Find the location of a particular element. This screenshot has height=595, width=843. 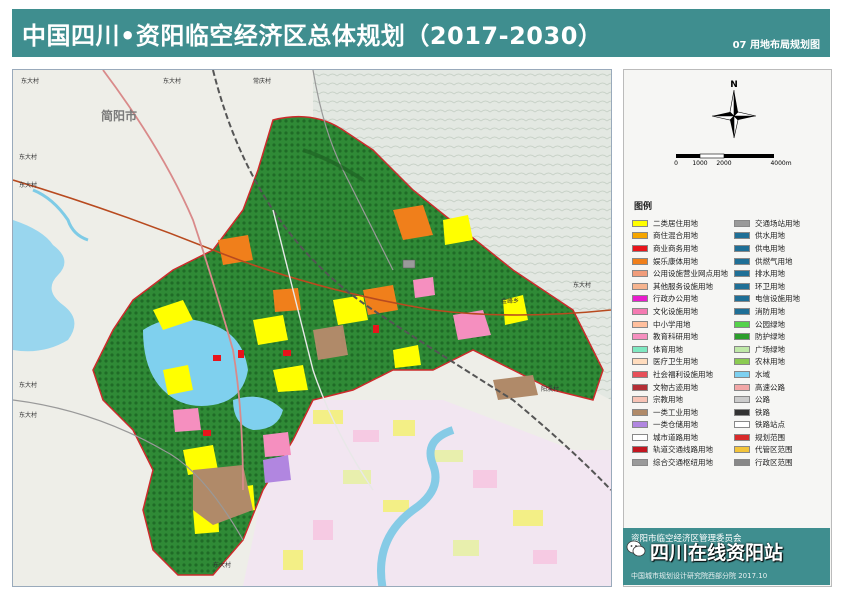

place-label: 金峰乡 is located at coordinates (510, 301).